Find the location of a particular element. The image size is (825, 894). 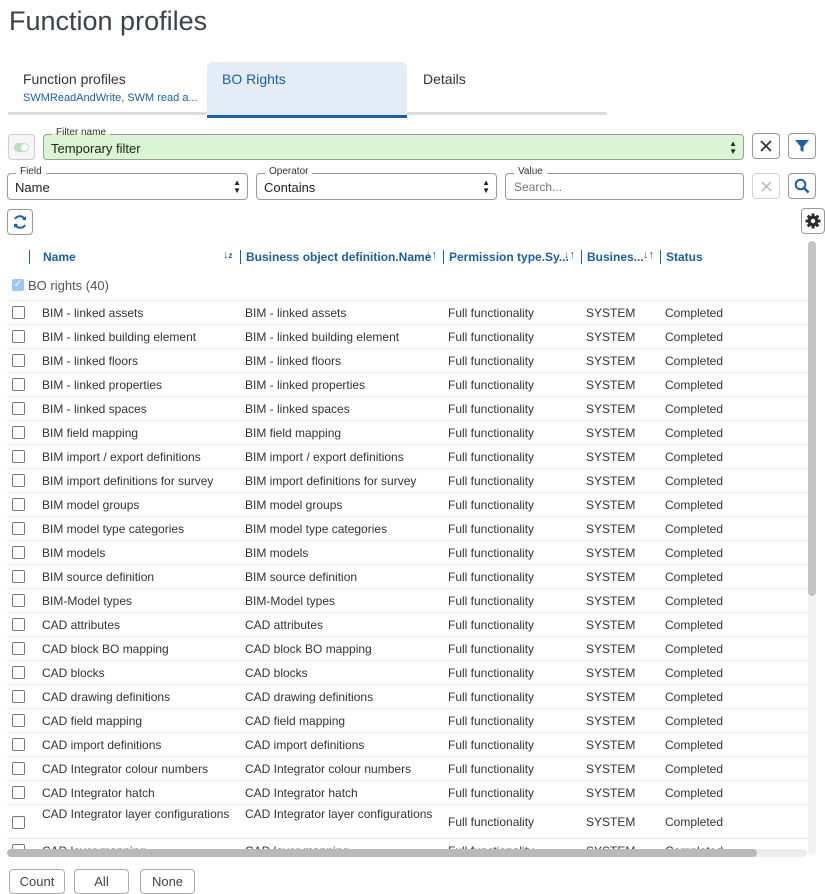

column-header-name: Name is located at coordinates (59, 257).